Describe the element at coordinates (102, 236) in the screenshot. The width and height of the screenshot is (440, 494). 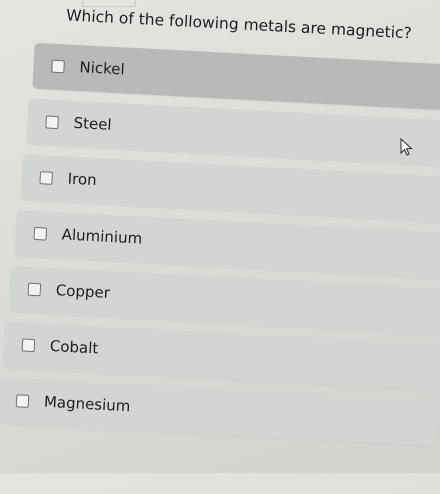
I see `option-label: Aluminium` at that location.